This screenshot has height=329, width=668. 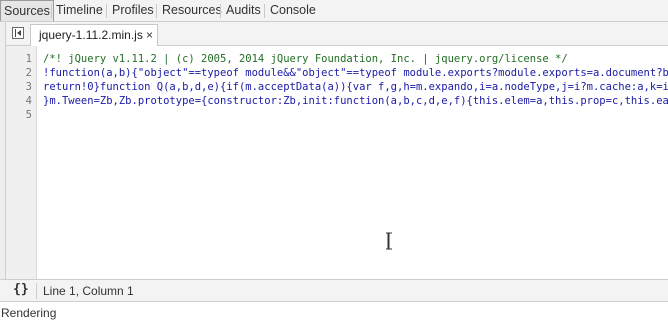 What do you see at coordinates (28, 73) in the screenshot?
I see `line-number: 2` at bounding box center [28, 73].